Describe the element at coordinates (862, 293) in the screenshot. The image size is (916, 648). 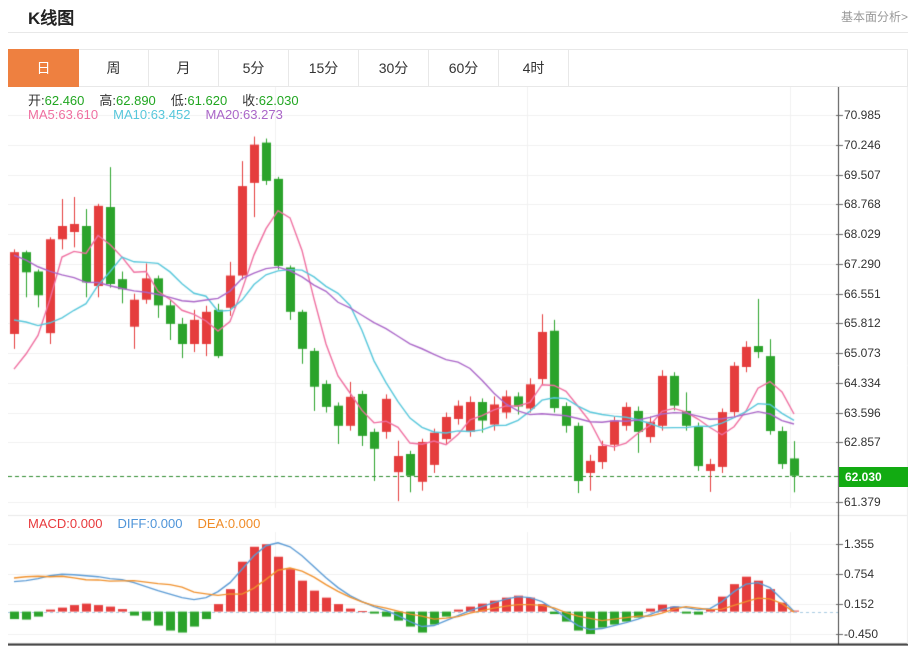
I see `price-axis-tick: 66.551` at that location.